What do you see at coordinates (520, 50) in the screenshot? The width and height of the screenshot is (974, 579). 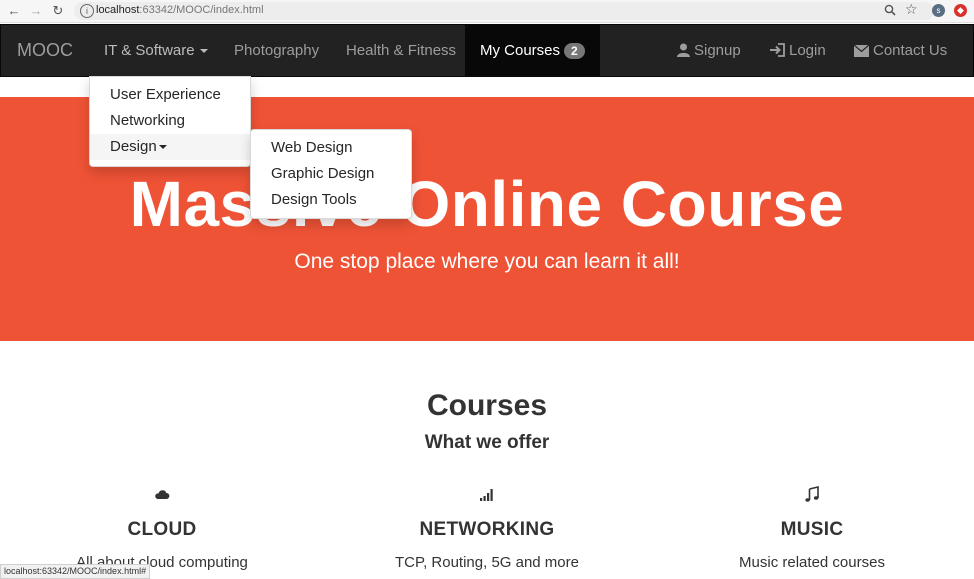 I see `nav-my-courses-label: My Courses` at bounding box center [520, 50].